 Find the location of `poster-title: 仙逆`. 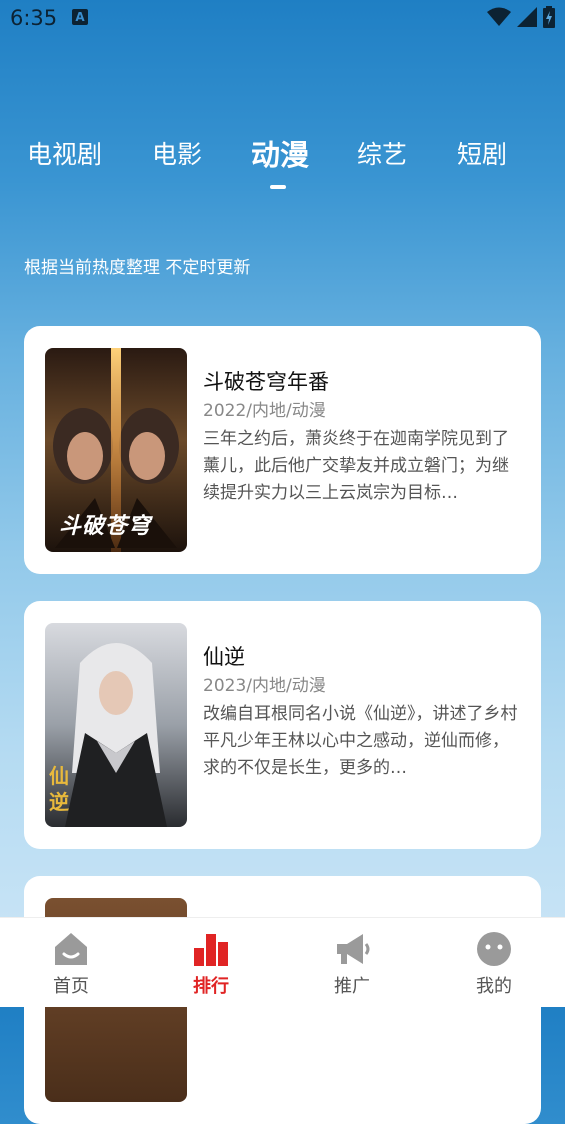

poster-title: 仙逆 is located at coordinates (59, 789).